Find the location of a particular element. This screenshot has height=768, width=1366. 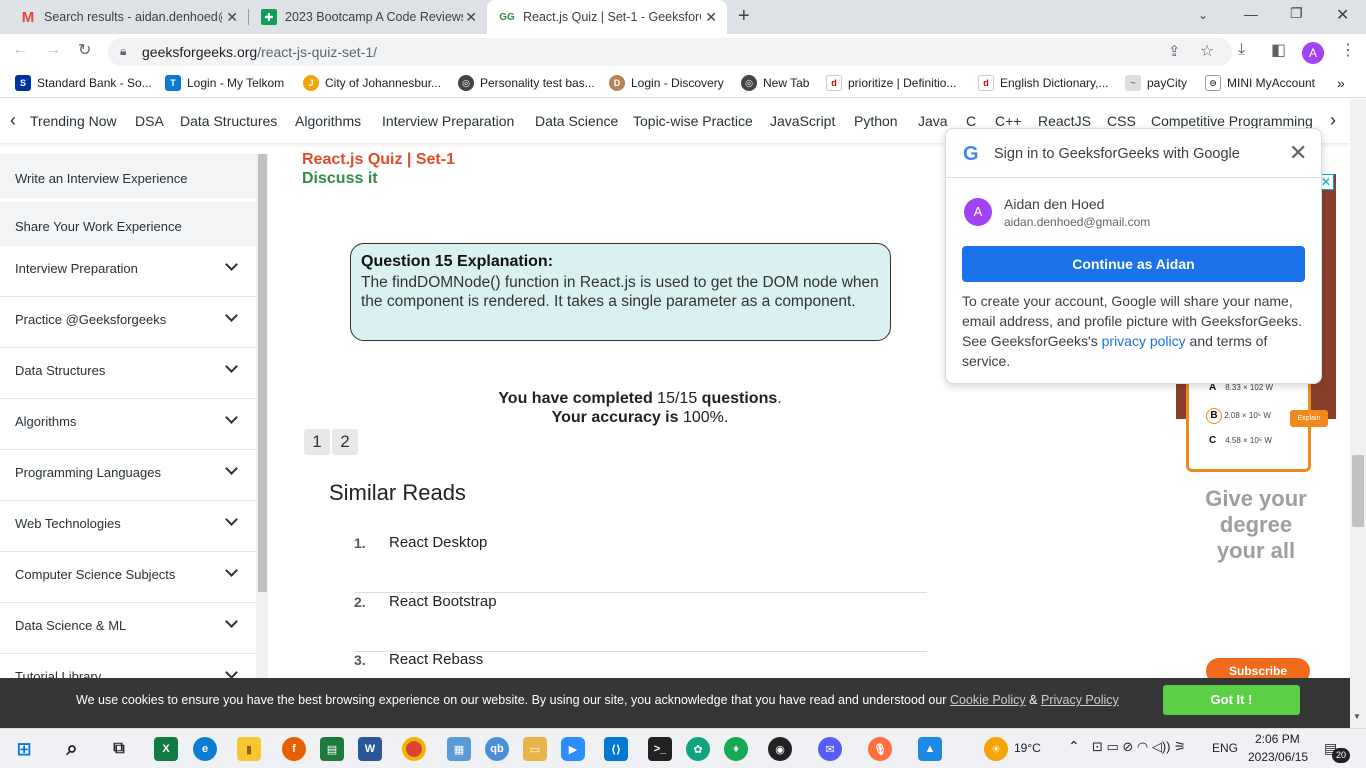

back-icon: ← is located at coordinates (20, 50).